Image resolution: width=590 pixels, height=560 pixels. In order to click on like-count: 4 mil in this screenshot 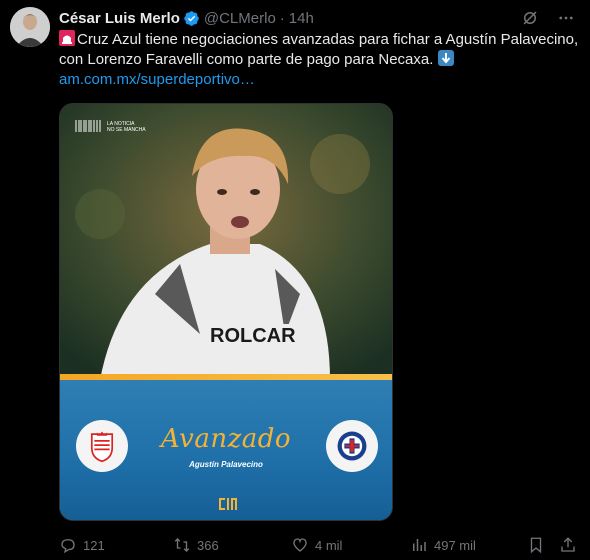, I will do `click(329, 545)`.